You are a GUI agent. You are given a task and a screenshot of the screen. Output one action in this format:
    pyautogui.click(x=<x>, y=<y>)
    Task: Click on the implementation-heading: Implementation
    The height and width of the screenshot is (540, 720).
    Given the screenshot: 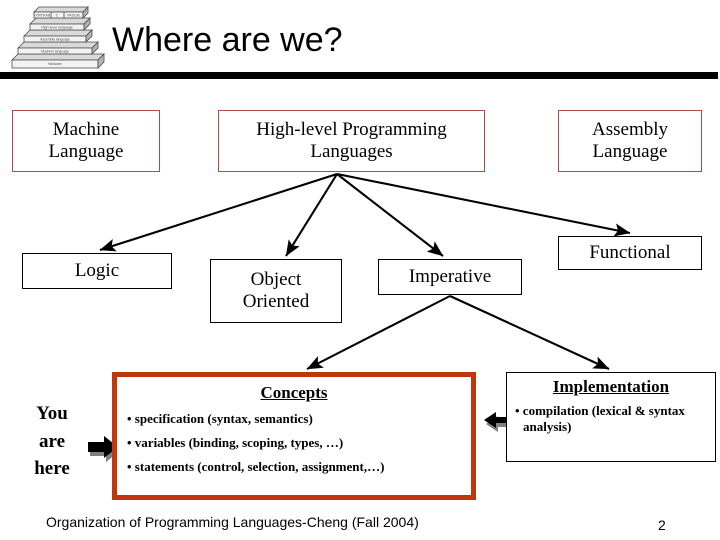 What is the action you would take?
    pyautogui.click(x=611, y=386)
    